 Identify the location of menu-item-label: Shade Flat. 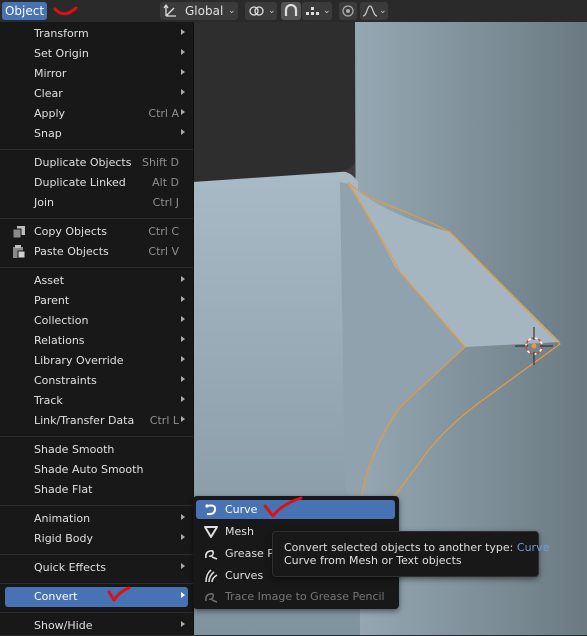
(63, 489).